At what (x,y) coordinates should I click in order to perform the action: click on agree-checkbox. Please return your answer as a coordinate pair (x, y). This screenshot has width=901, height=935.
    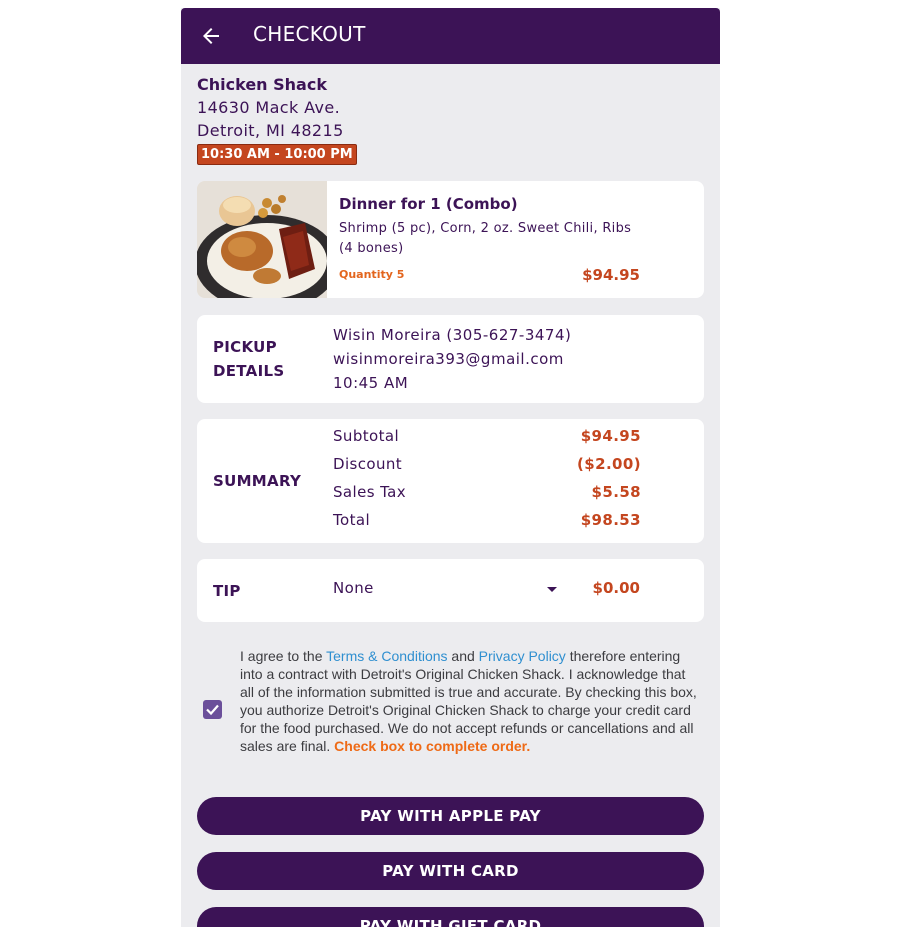
    Looking at the image, I should click on (212, 709).